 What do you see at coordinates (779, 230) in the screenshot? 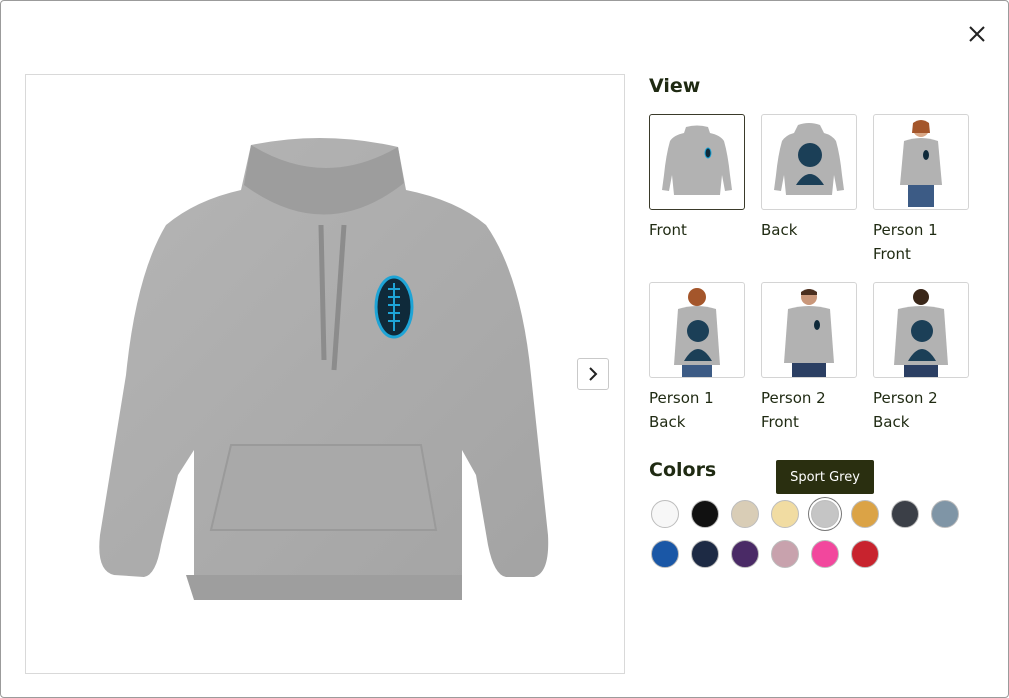
I see `thumbnail-label-back: Back` at bounding box center [779, 230].